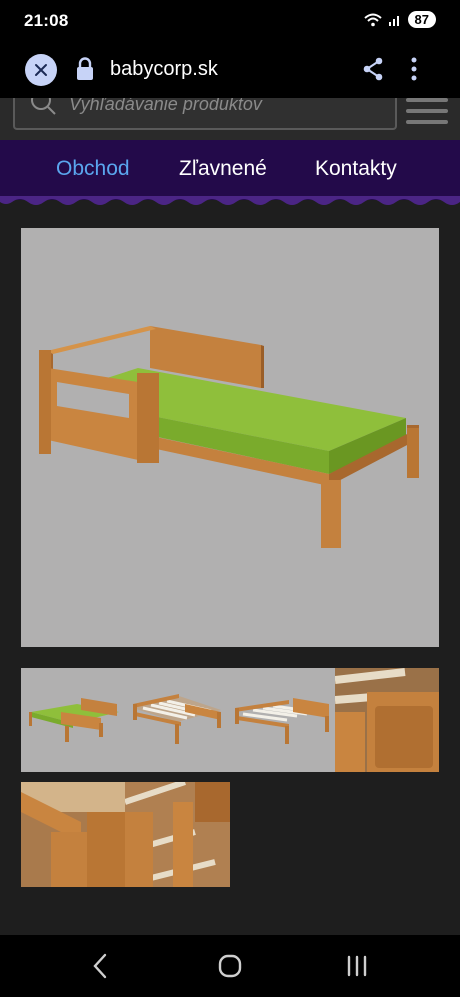 The width and height of the screenshot is (460, 997). Describe the element at coordinates (393, 20) in the screenshot. I see `signal-icon` at that location.